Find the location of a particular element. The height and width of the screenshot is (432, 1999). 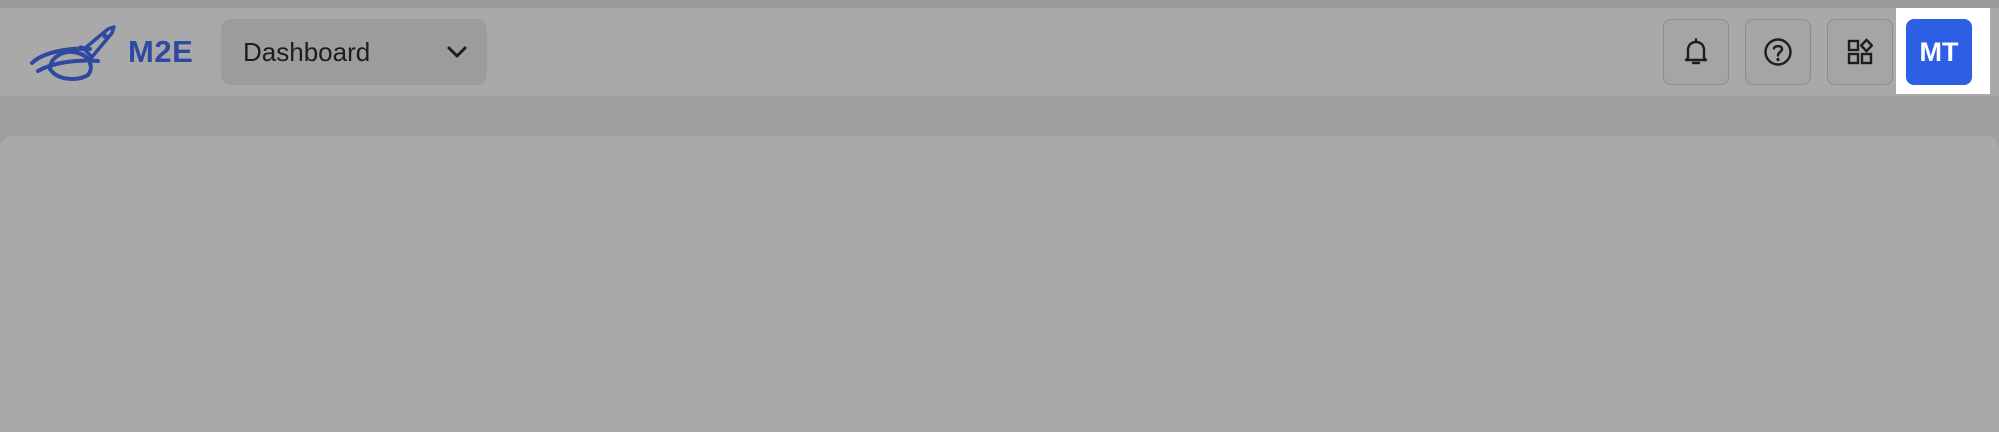

user-avatar-button: MT is located at coordinates (1939, 52).